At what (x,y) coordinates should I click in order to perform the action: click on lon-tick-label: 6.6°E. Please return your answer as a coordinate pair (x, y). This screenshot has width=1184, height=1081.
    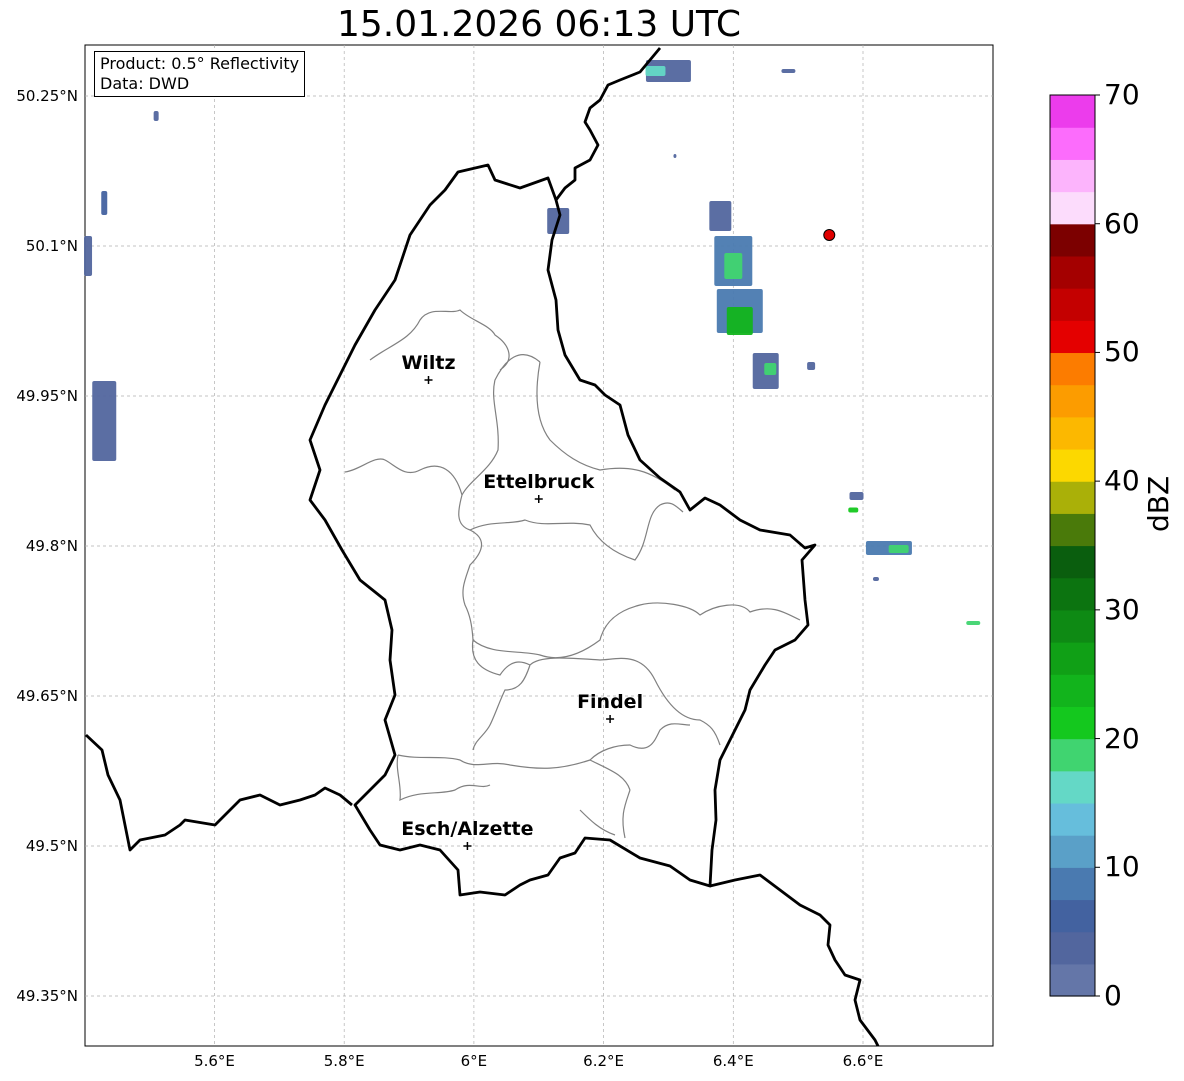
    Looking at the image, I should click on (863, 1061).